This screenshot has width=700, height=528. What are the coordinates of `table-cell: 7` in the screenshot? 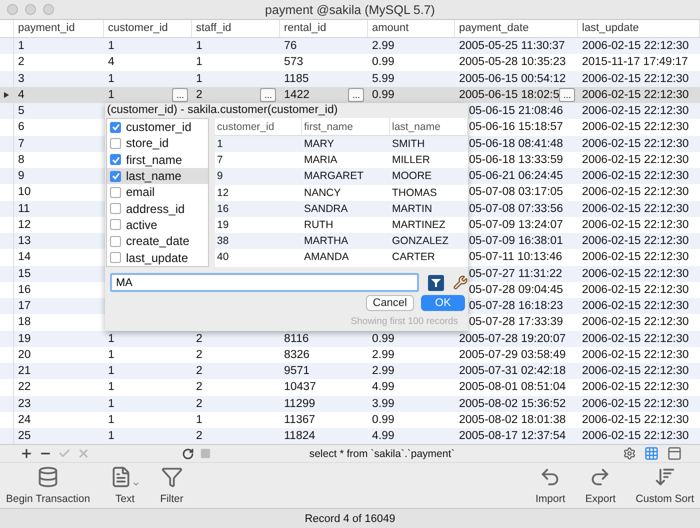 It's located at (220, 160).